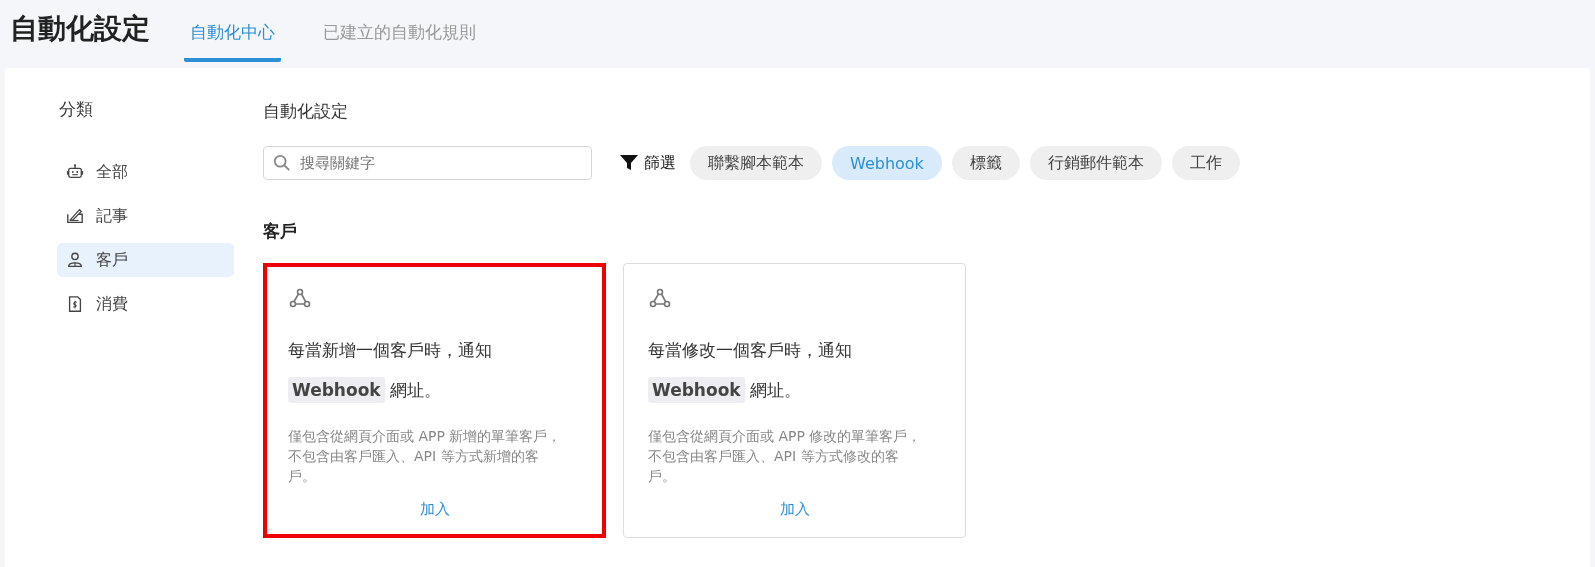 The height and width of the screenshot is (567, 1595). What do you see at coordinates (112, 260) in the screenshot?
I see `sidebar-label: 客戶` at bounding box center [112, 260].